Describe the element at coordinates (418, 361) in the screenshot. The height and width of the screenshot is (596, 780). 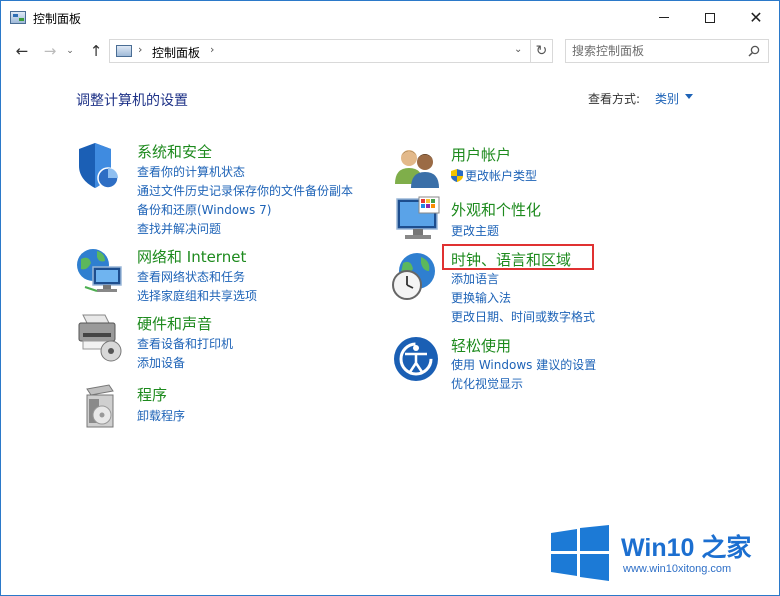
I see `ease-of-access-icon` at that location.